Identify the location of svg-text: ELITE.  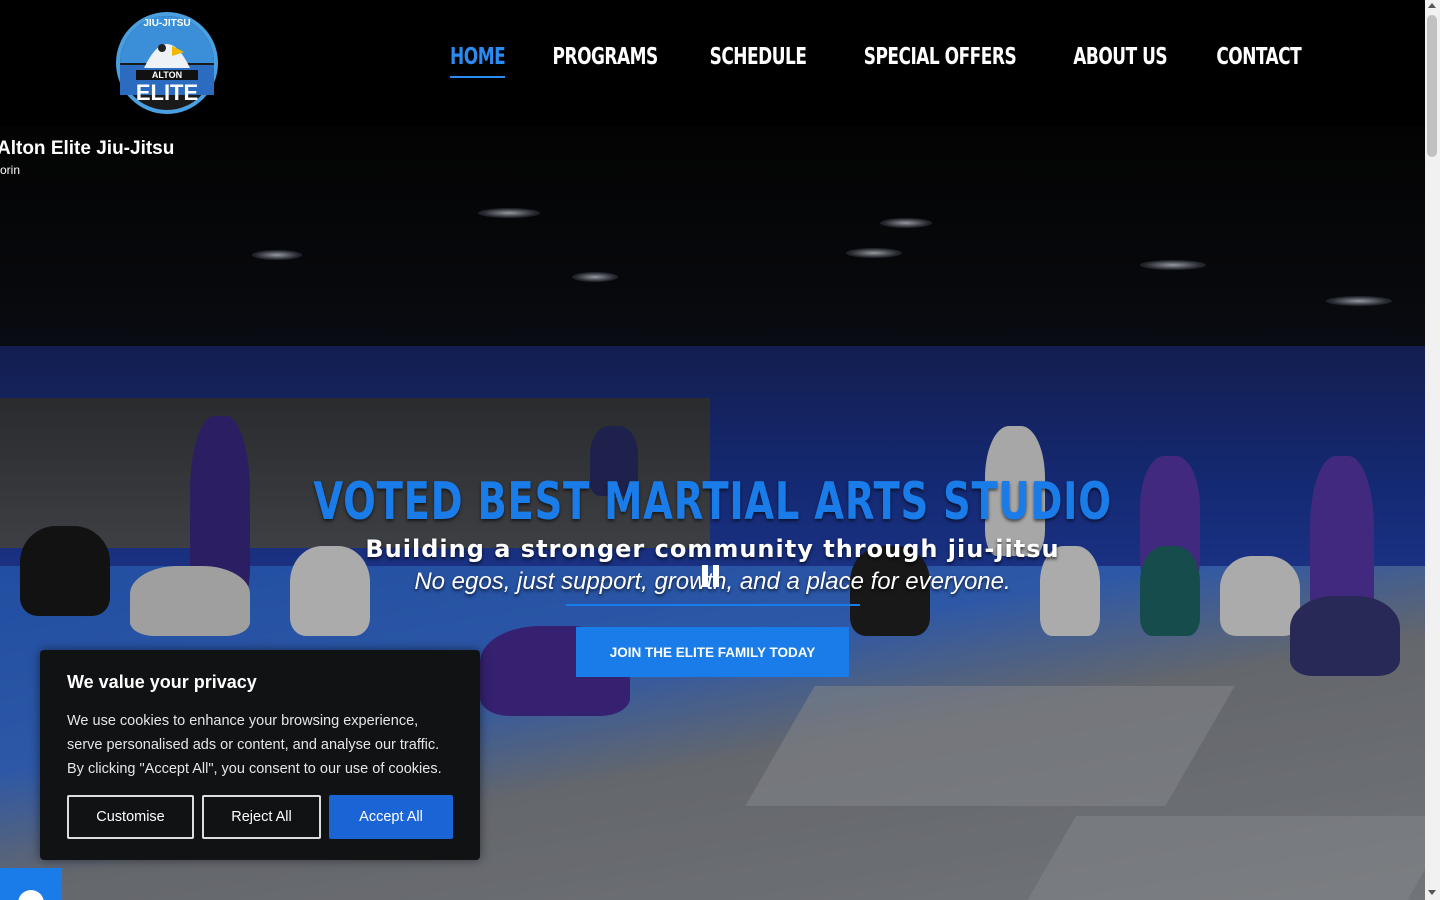
(167, 92).